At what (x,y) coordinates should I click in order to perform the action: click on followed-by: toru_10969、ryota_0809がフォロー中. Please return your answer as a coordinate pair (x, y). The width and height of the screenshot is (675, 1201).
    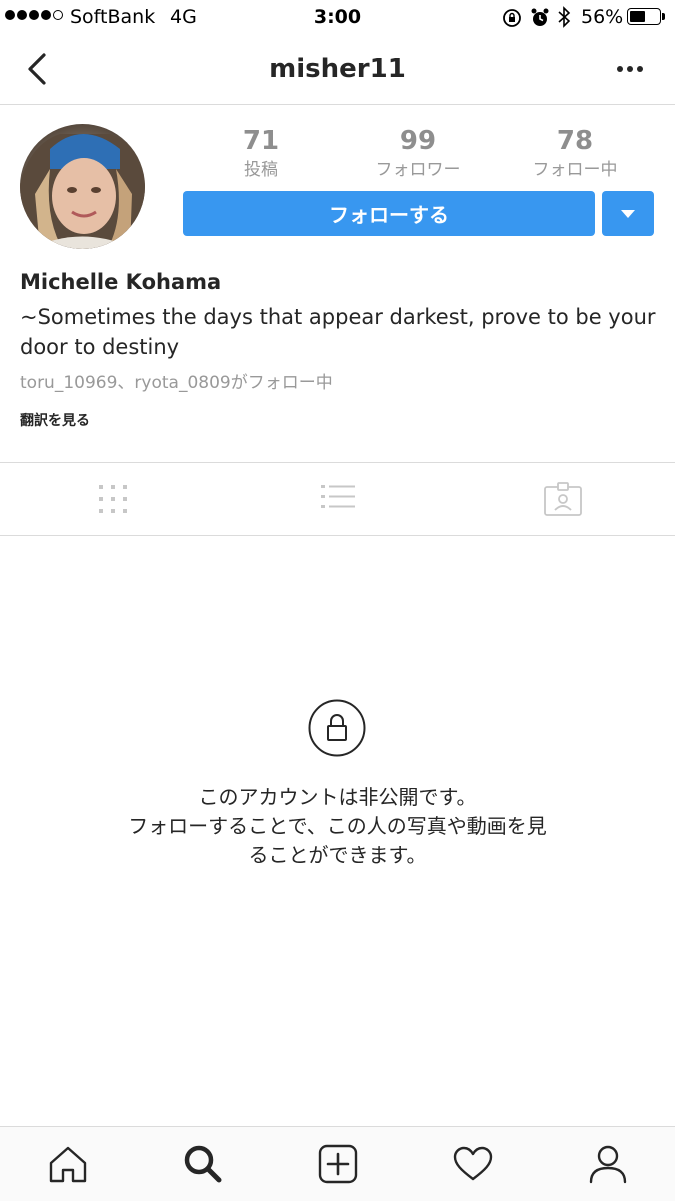
    Looking at the image, I should click on (176, 380).